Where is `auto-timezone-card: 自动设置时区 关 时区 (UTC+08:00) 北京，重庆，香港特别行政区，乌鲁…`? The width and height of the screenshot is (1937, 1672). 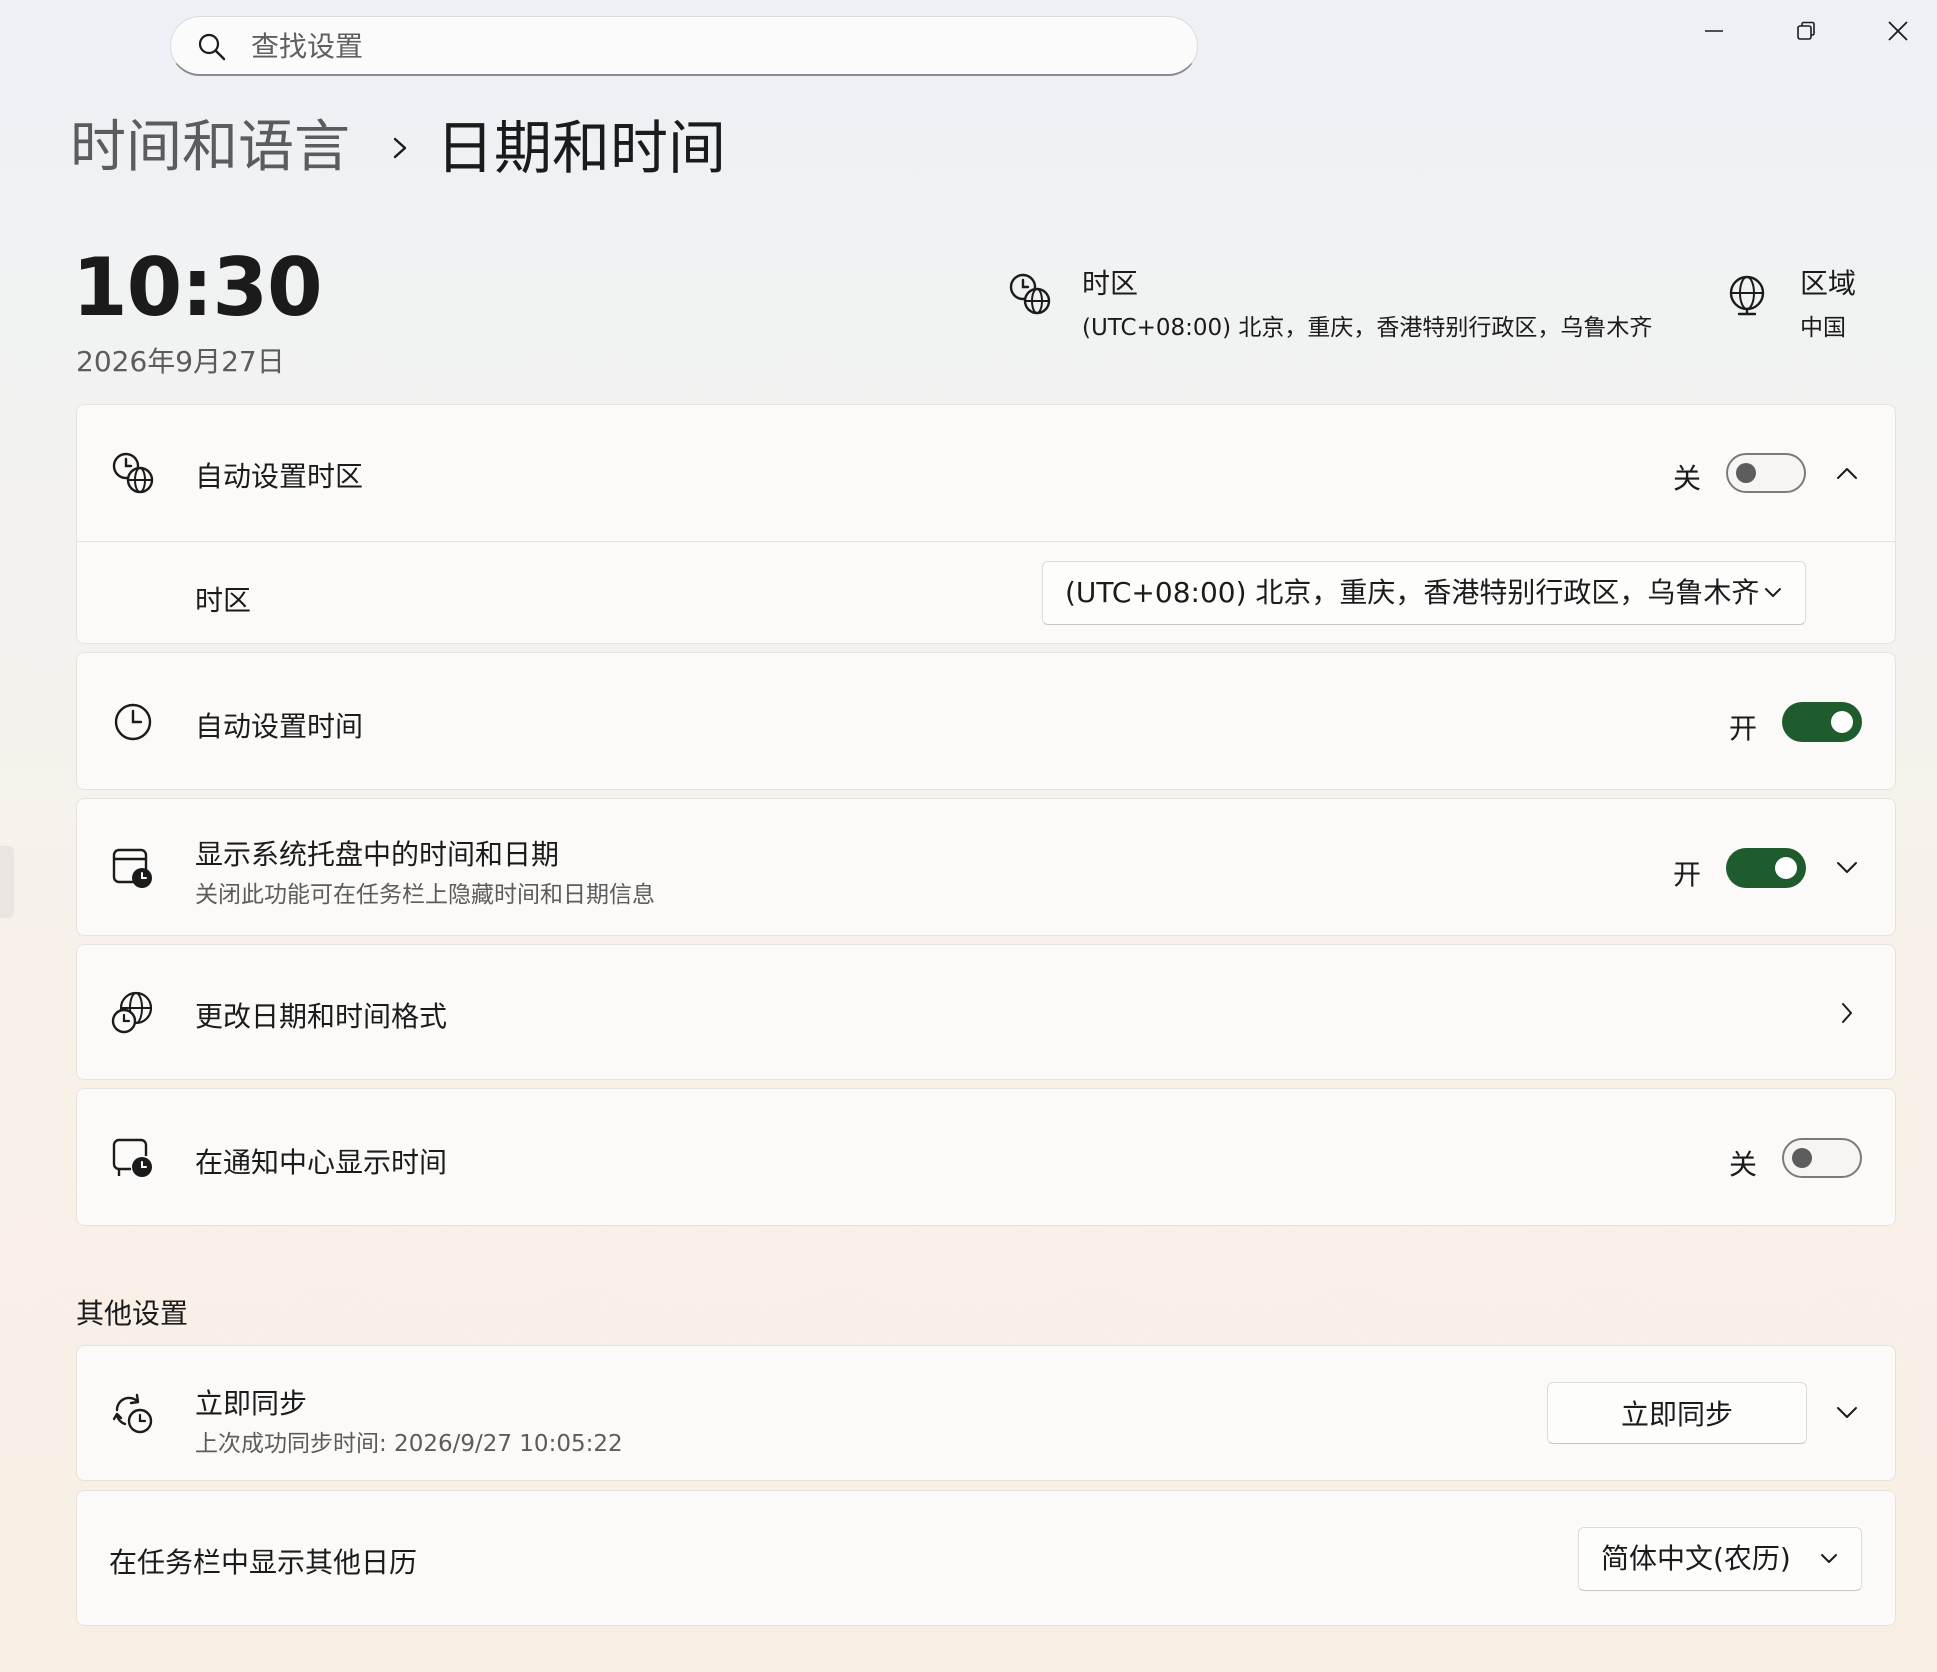
auto-timezone-card: 自动设置时区 关 时区 (UTC+08:00) 北京，重庆，香港特别行政区，乌鲁… is located at coordinates (986, 524).